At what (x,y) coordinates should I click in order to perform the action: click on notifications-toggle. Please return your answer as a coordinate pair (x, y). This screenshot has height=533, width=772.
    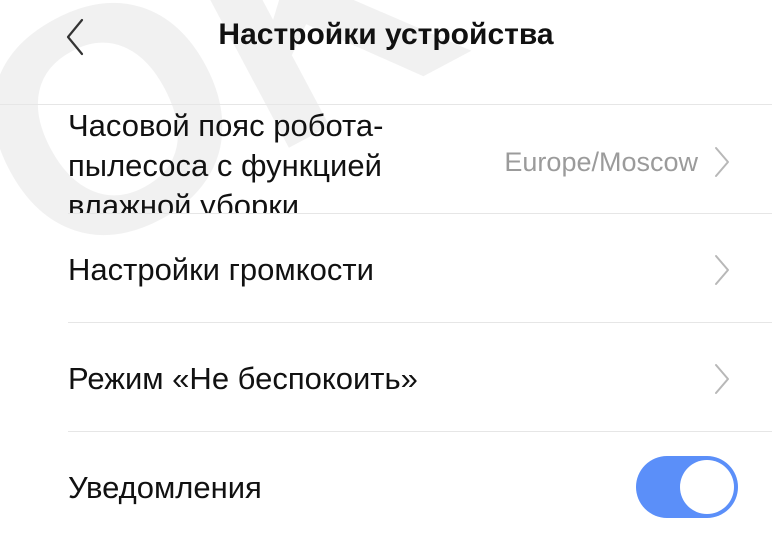
    Looking at the image, I should click on (687, 487).